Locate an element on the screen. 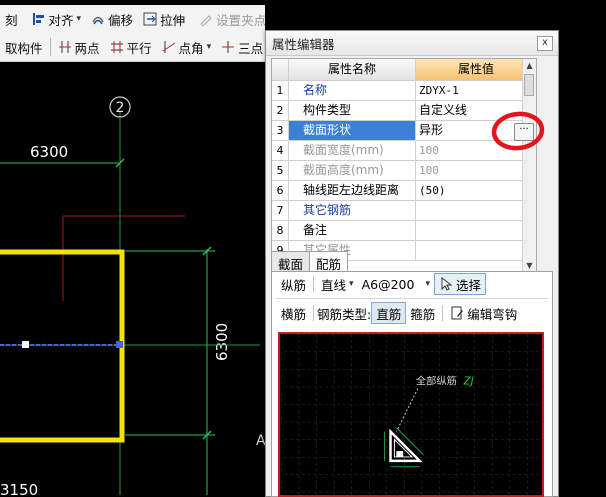 This screenshot has width=606, height=497. grip-point-end is located at coordinates (119, 344).